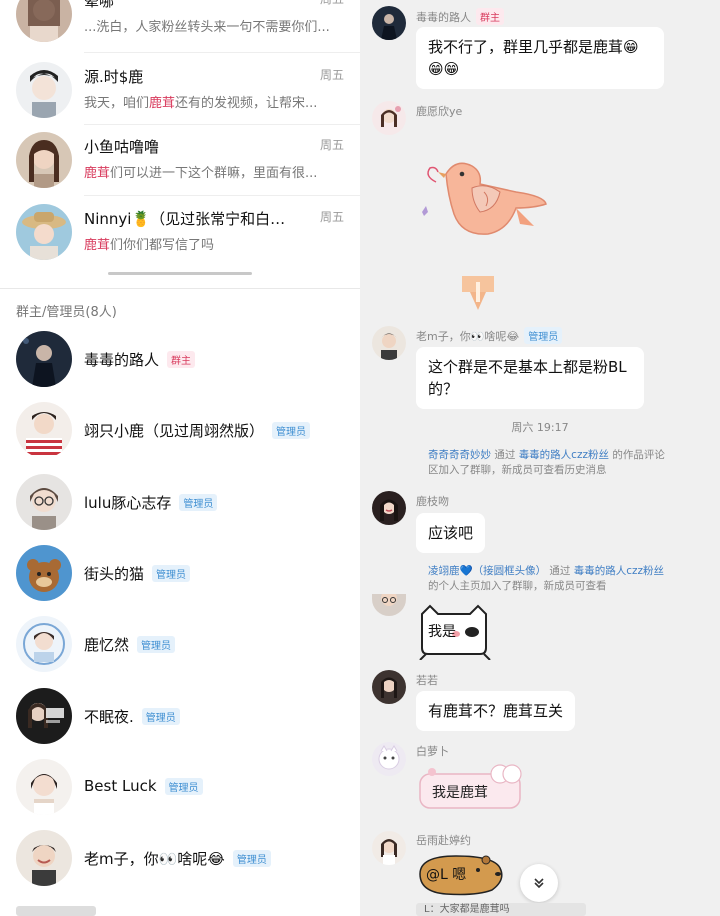 The image size is (720, 916). What do you see at coordinates (432, 501) in the screenshot?
I see `sender-name: 鹿枝吻` at bounding box center [432, 501].